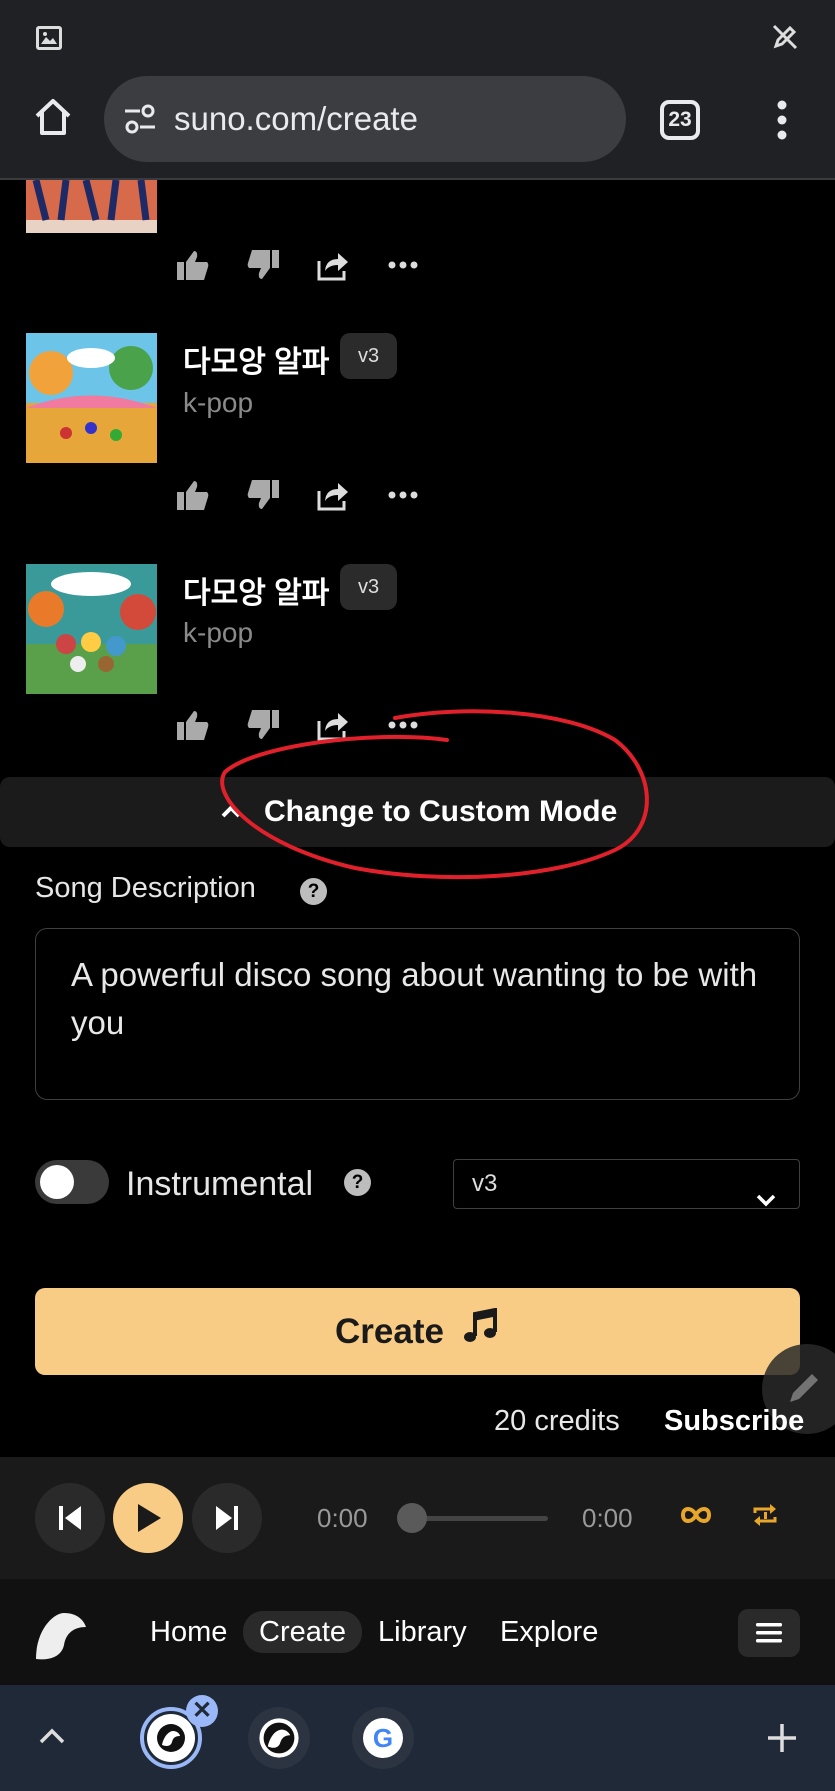 The image size is (835, 1791). I want to click on repeat-icon, so click(765, 1517).